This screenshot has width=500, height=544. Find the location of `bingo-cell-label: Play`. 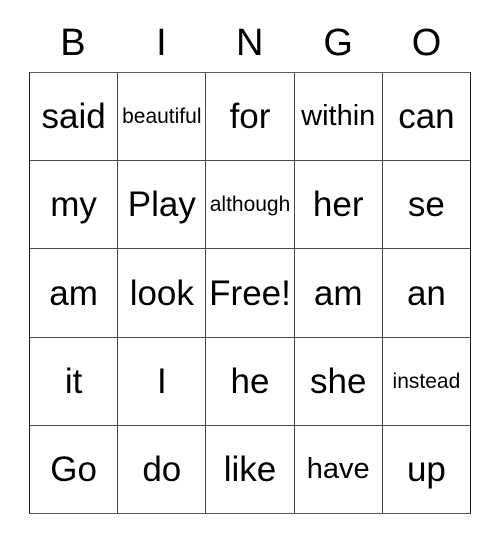

bingo-cell-label: Play is located at coordinates (161, 205).